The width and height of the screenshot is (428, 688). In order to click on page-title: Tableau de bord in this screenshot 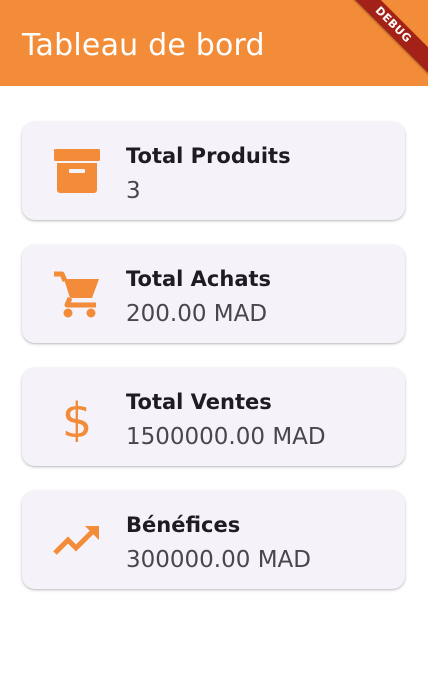, I will do `click(143, 45)`.